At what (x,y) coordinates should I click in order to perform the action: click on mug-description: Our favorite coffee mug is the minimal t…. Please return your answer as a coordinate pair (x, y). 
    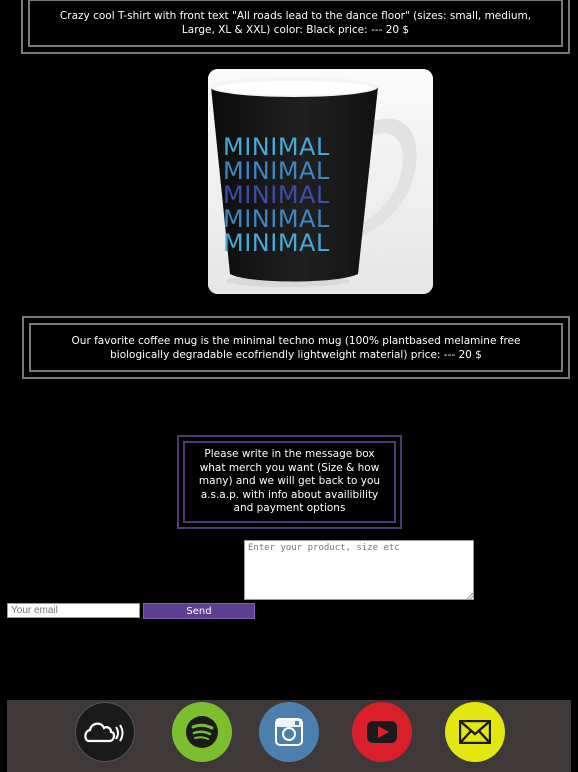
    Looking at the image, I should click on (296, 347).